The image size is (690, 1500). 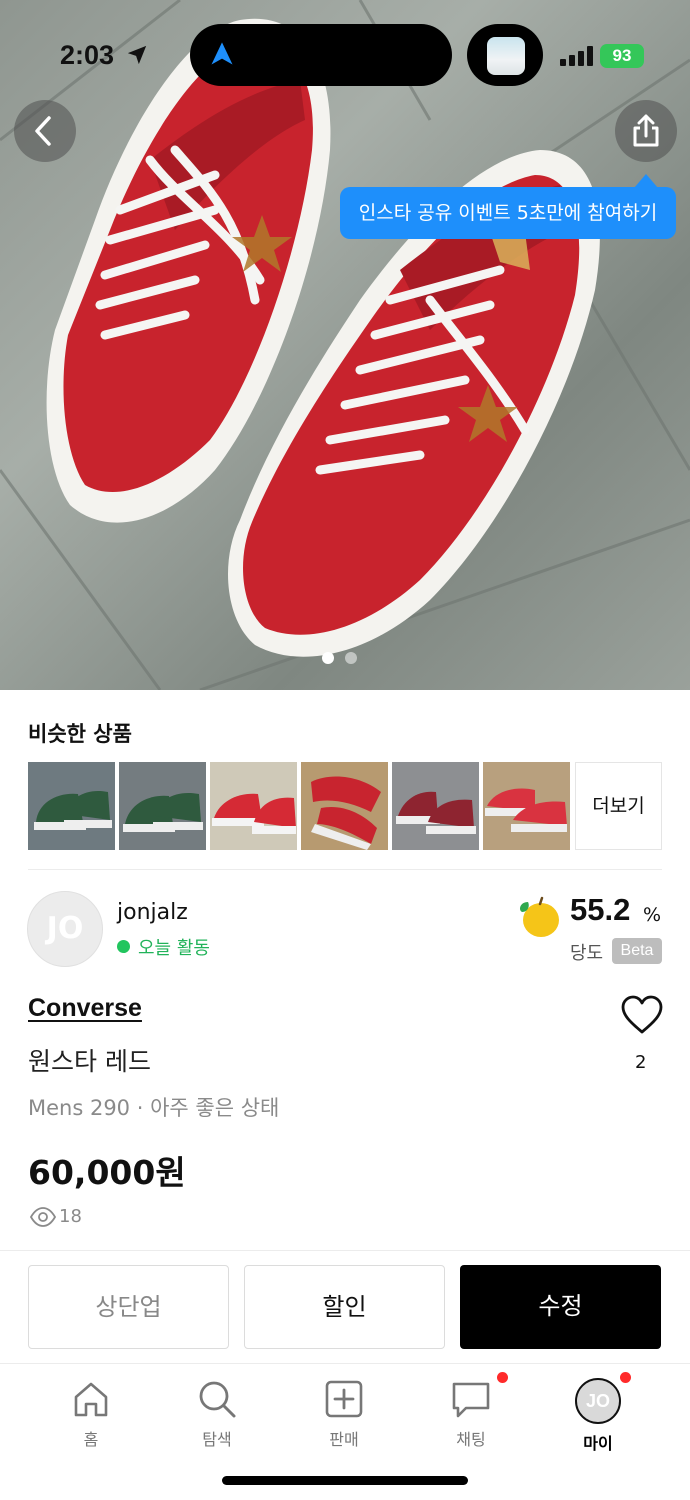 I want to click on discount-button: 할인, so click(x=344, y=1307).